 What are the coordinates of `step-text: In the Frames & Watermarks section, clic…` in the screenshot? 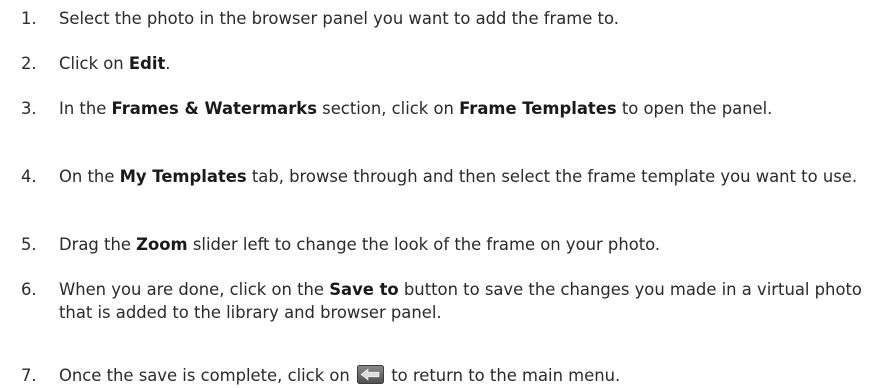 It's located at (416, 108).